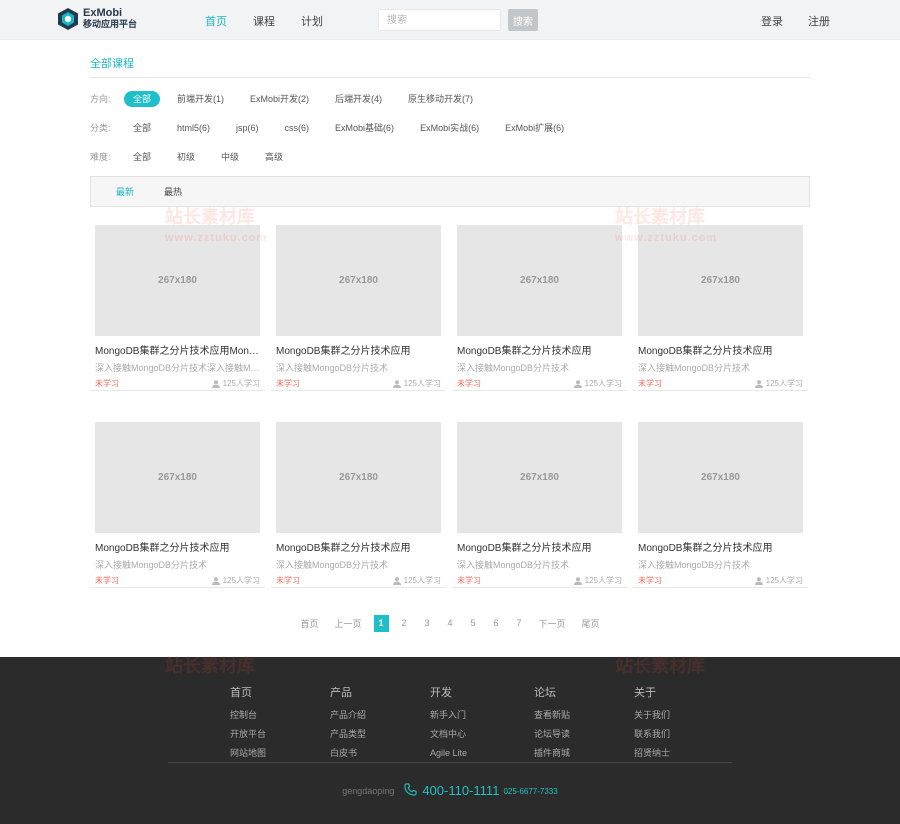  I want to click on footer-column: 开发 新手入门 文档中心 Agile Lite, so click(482, 723).